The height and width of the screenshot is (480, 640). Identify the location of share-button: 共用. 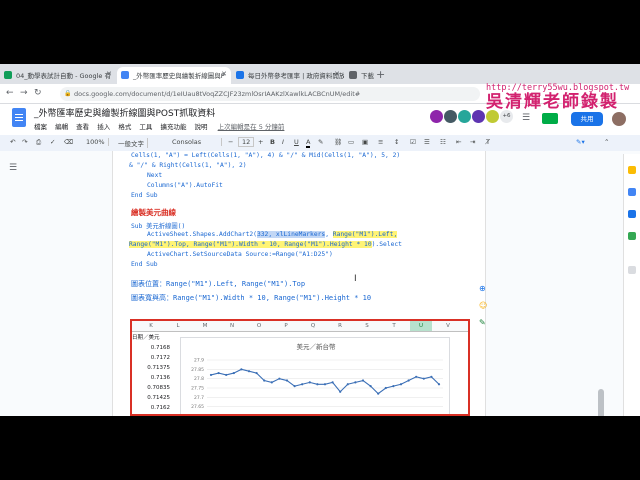
(587, 119).